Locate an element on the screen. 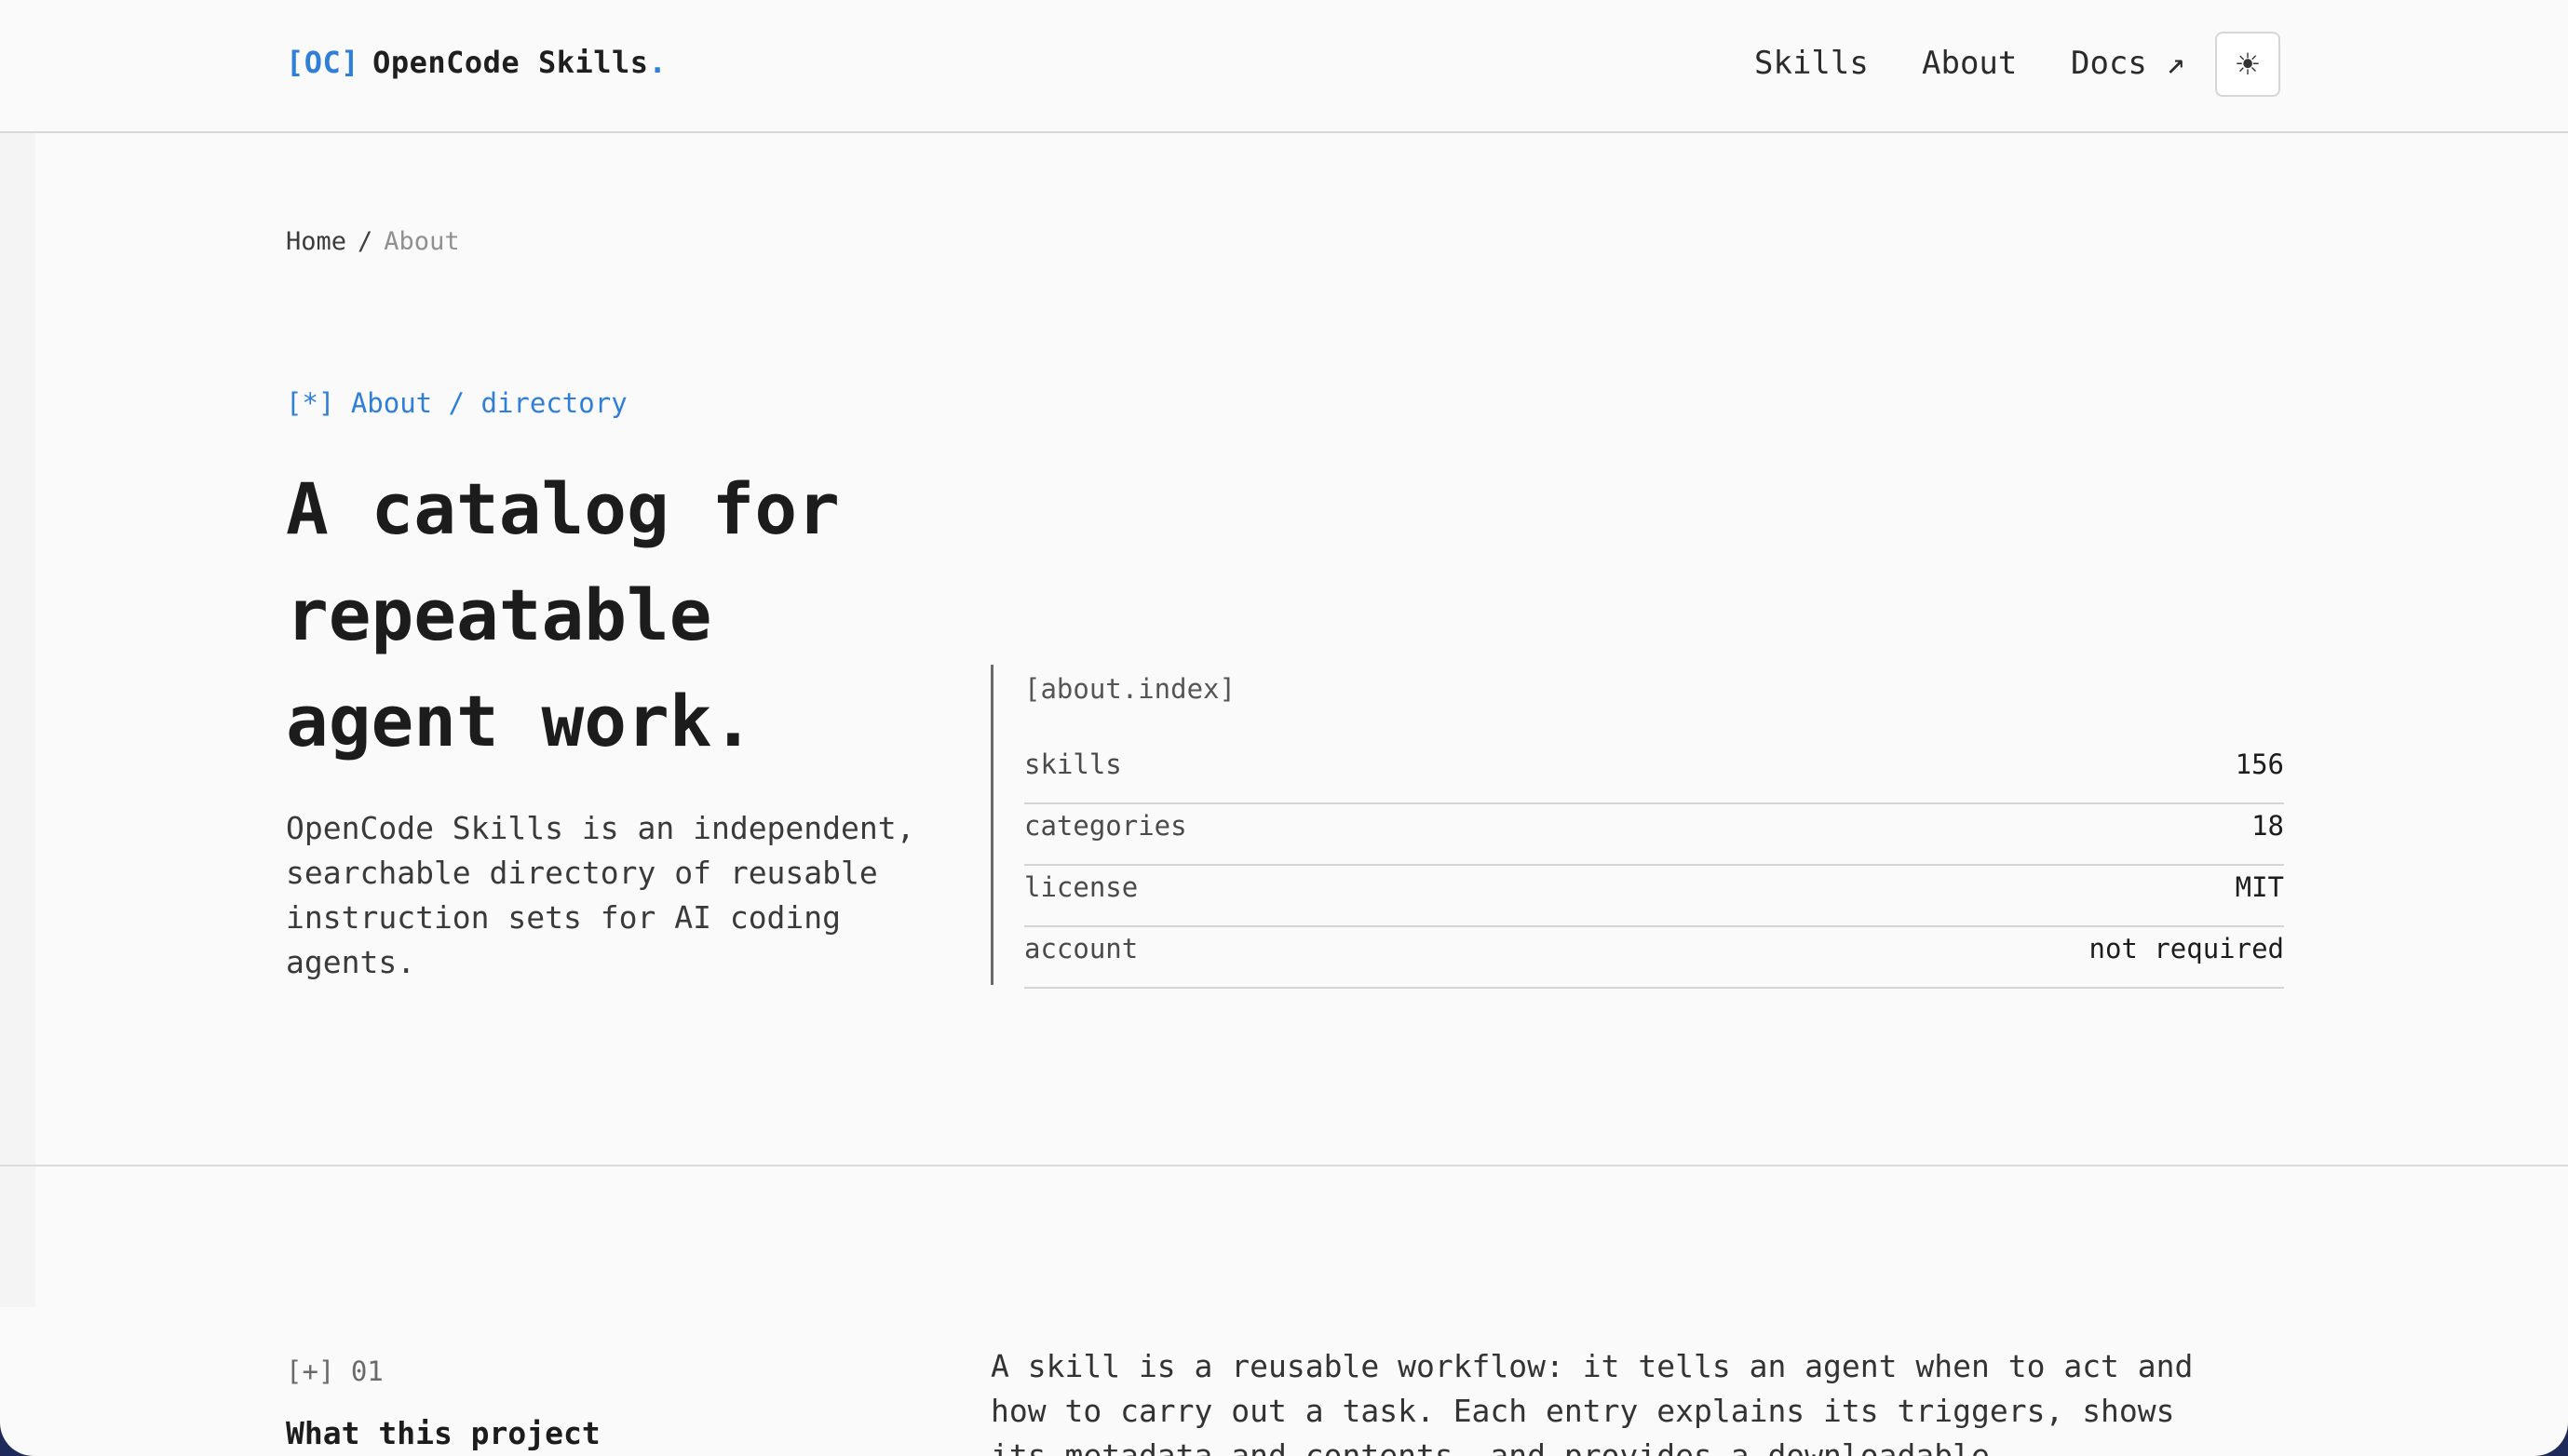  index-title: [about.index] is located at coordinates (1130, 689).